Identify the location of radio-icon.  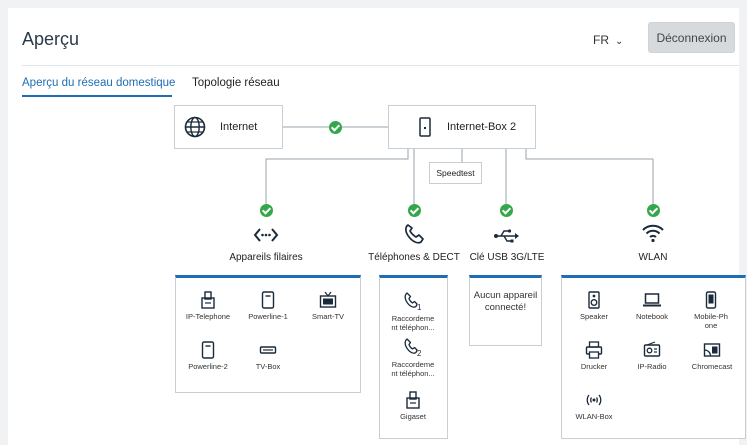
(652, 349).